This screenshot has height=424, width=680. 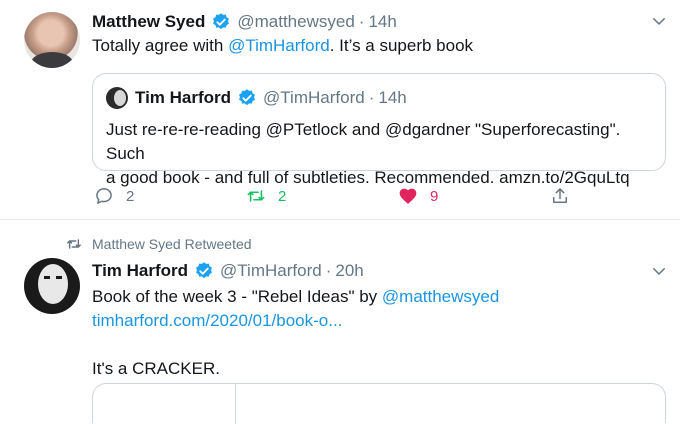 I want to click on avatar-tim-harford, so click(x=52, y=286).